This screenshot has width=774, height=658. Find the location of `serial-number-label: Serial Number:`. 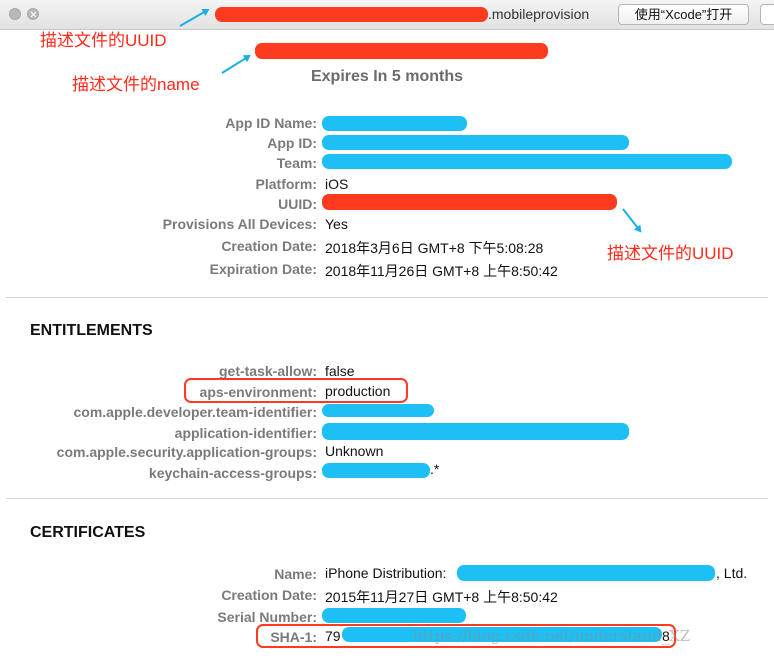

serial-number-label: Serial Number: is located at coordinates (267, 617).